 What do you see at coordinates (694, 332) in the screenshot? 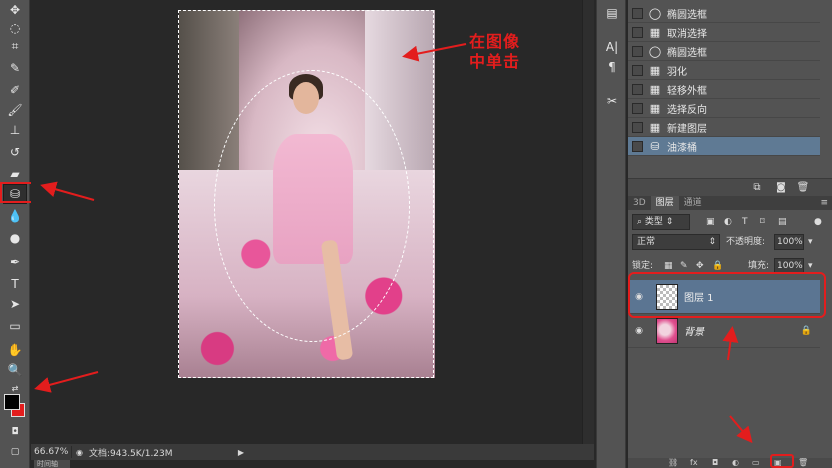
I see `layer-name: 背景` at bounding box center [694, 332].